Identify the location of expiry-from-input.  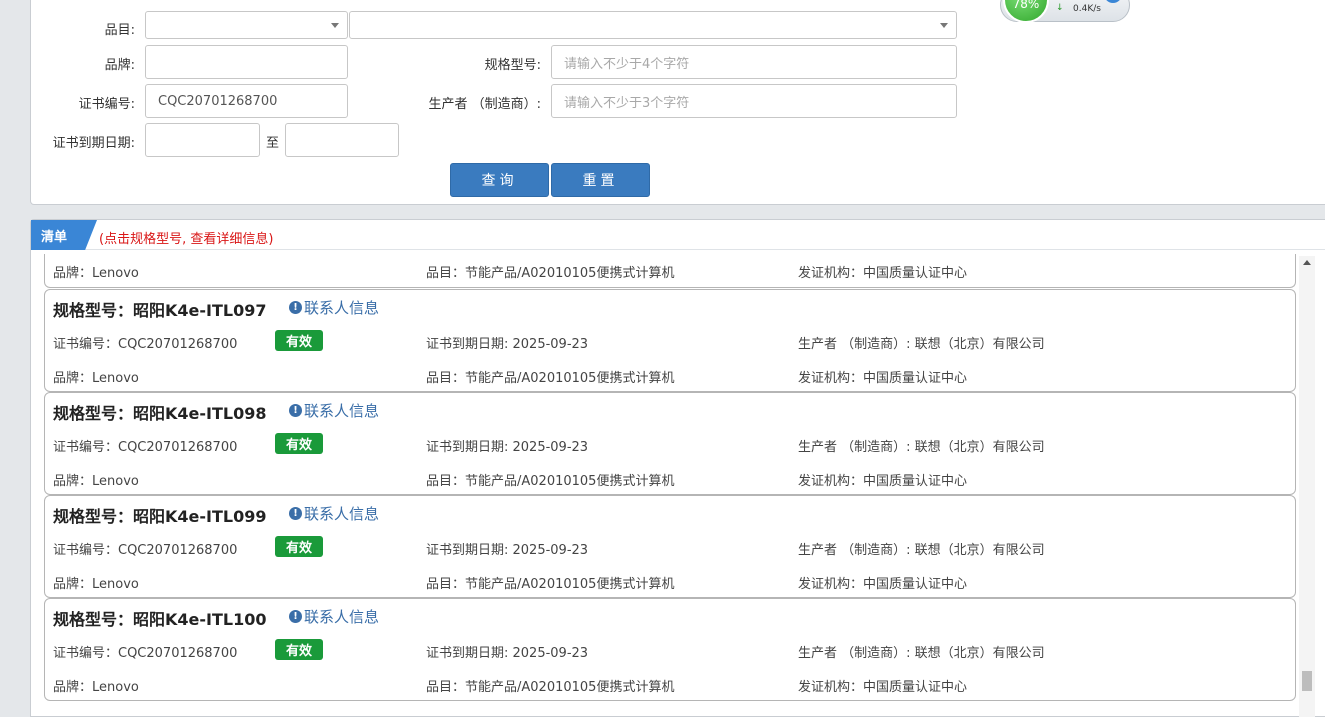
(202, 140).